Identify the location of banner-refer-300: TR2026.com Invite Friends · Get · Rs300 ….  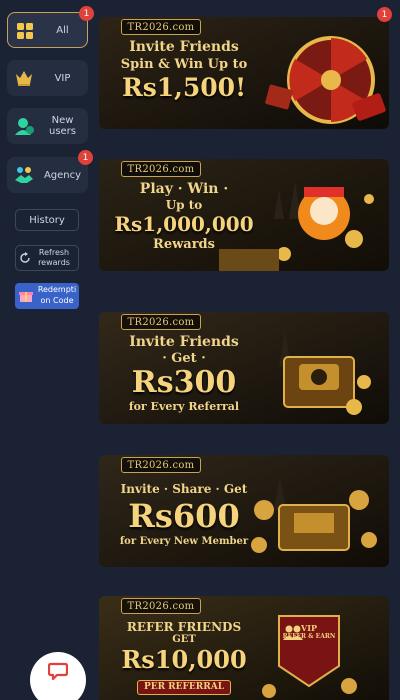
(244, 368).